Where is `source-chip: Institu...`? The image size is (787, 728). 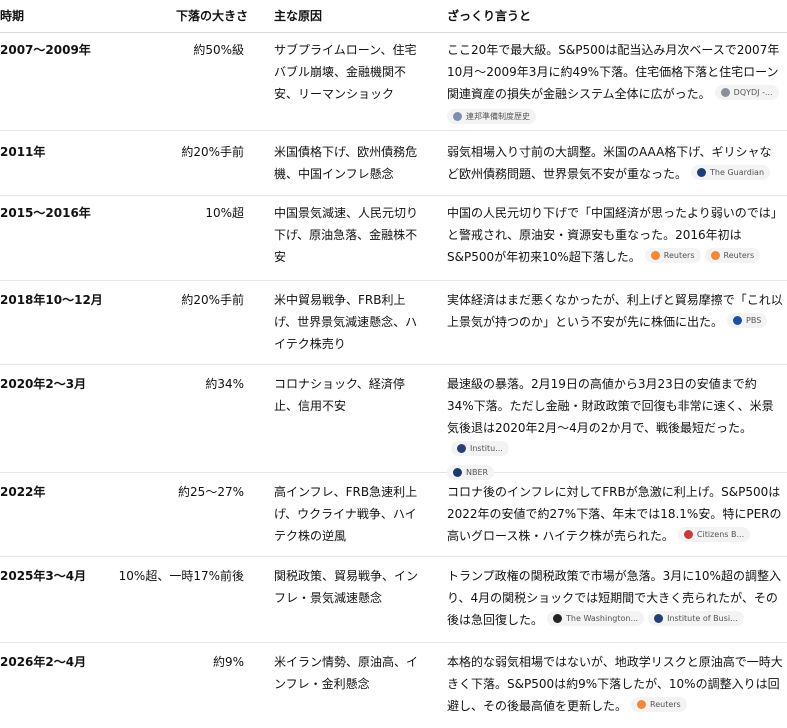 source-chip: Institu... is located at coordinates (480, 448).